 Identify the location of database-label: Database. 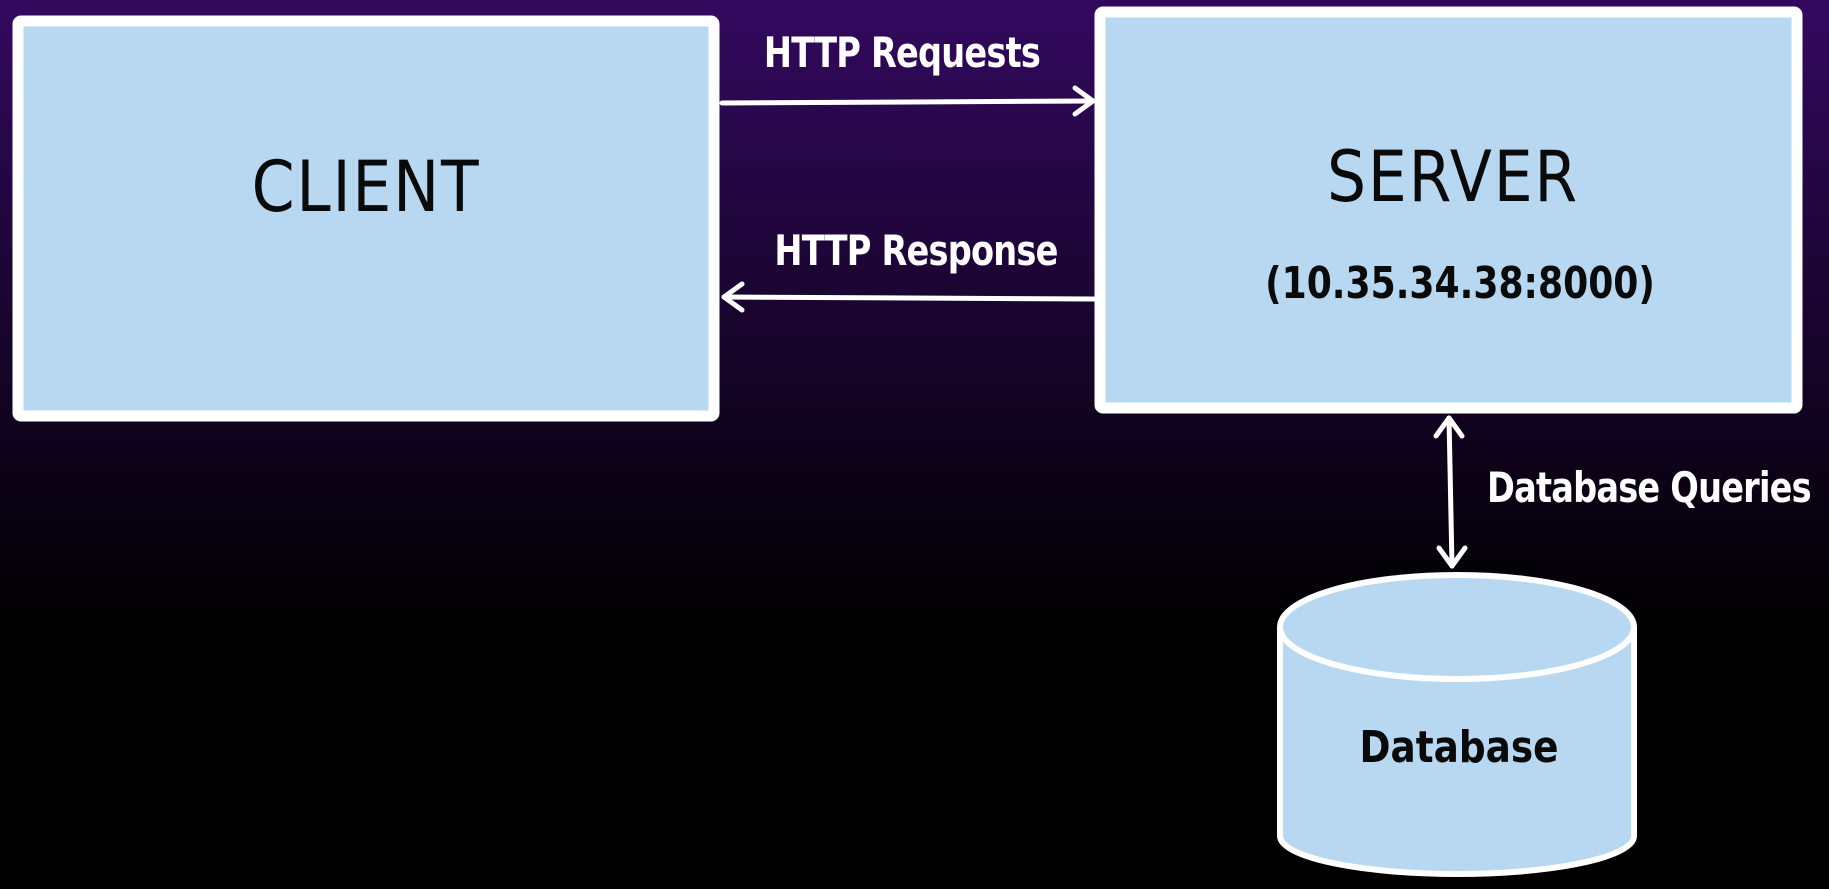
(1459, 747).